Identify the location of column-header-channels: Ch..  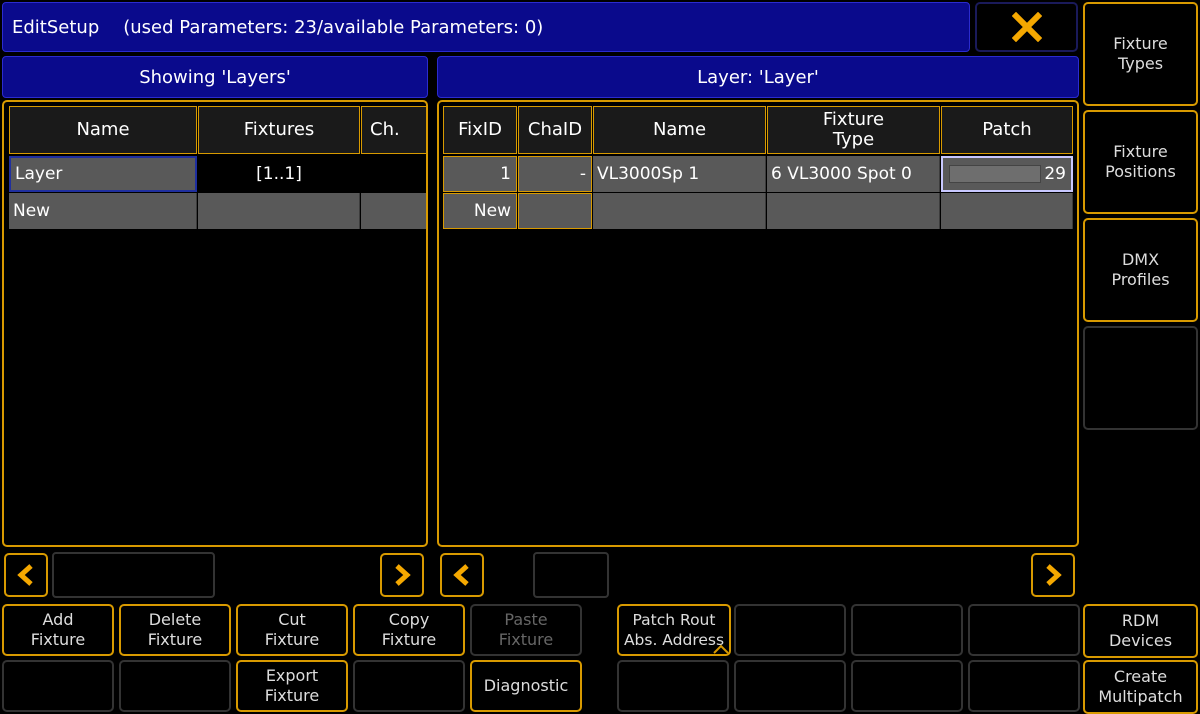
(393, 130).